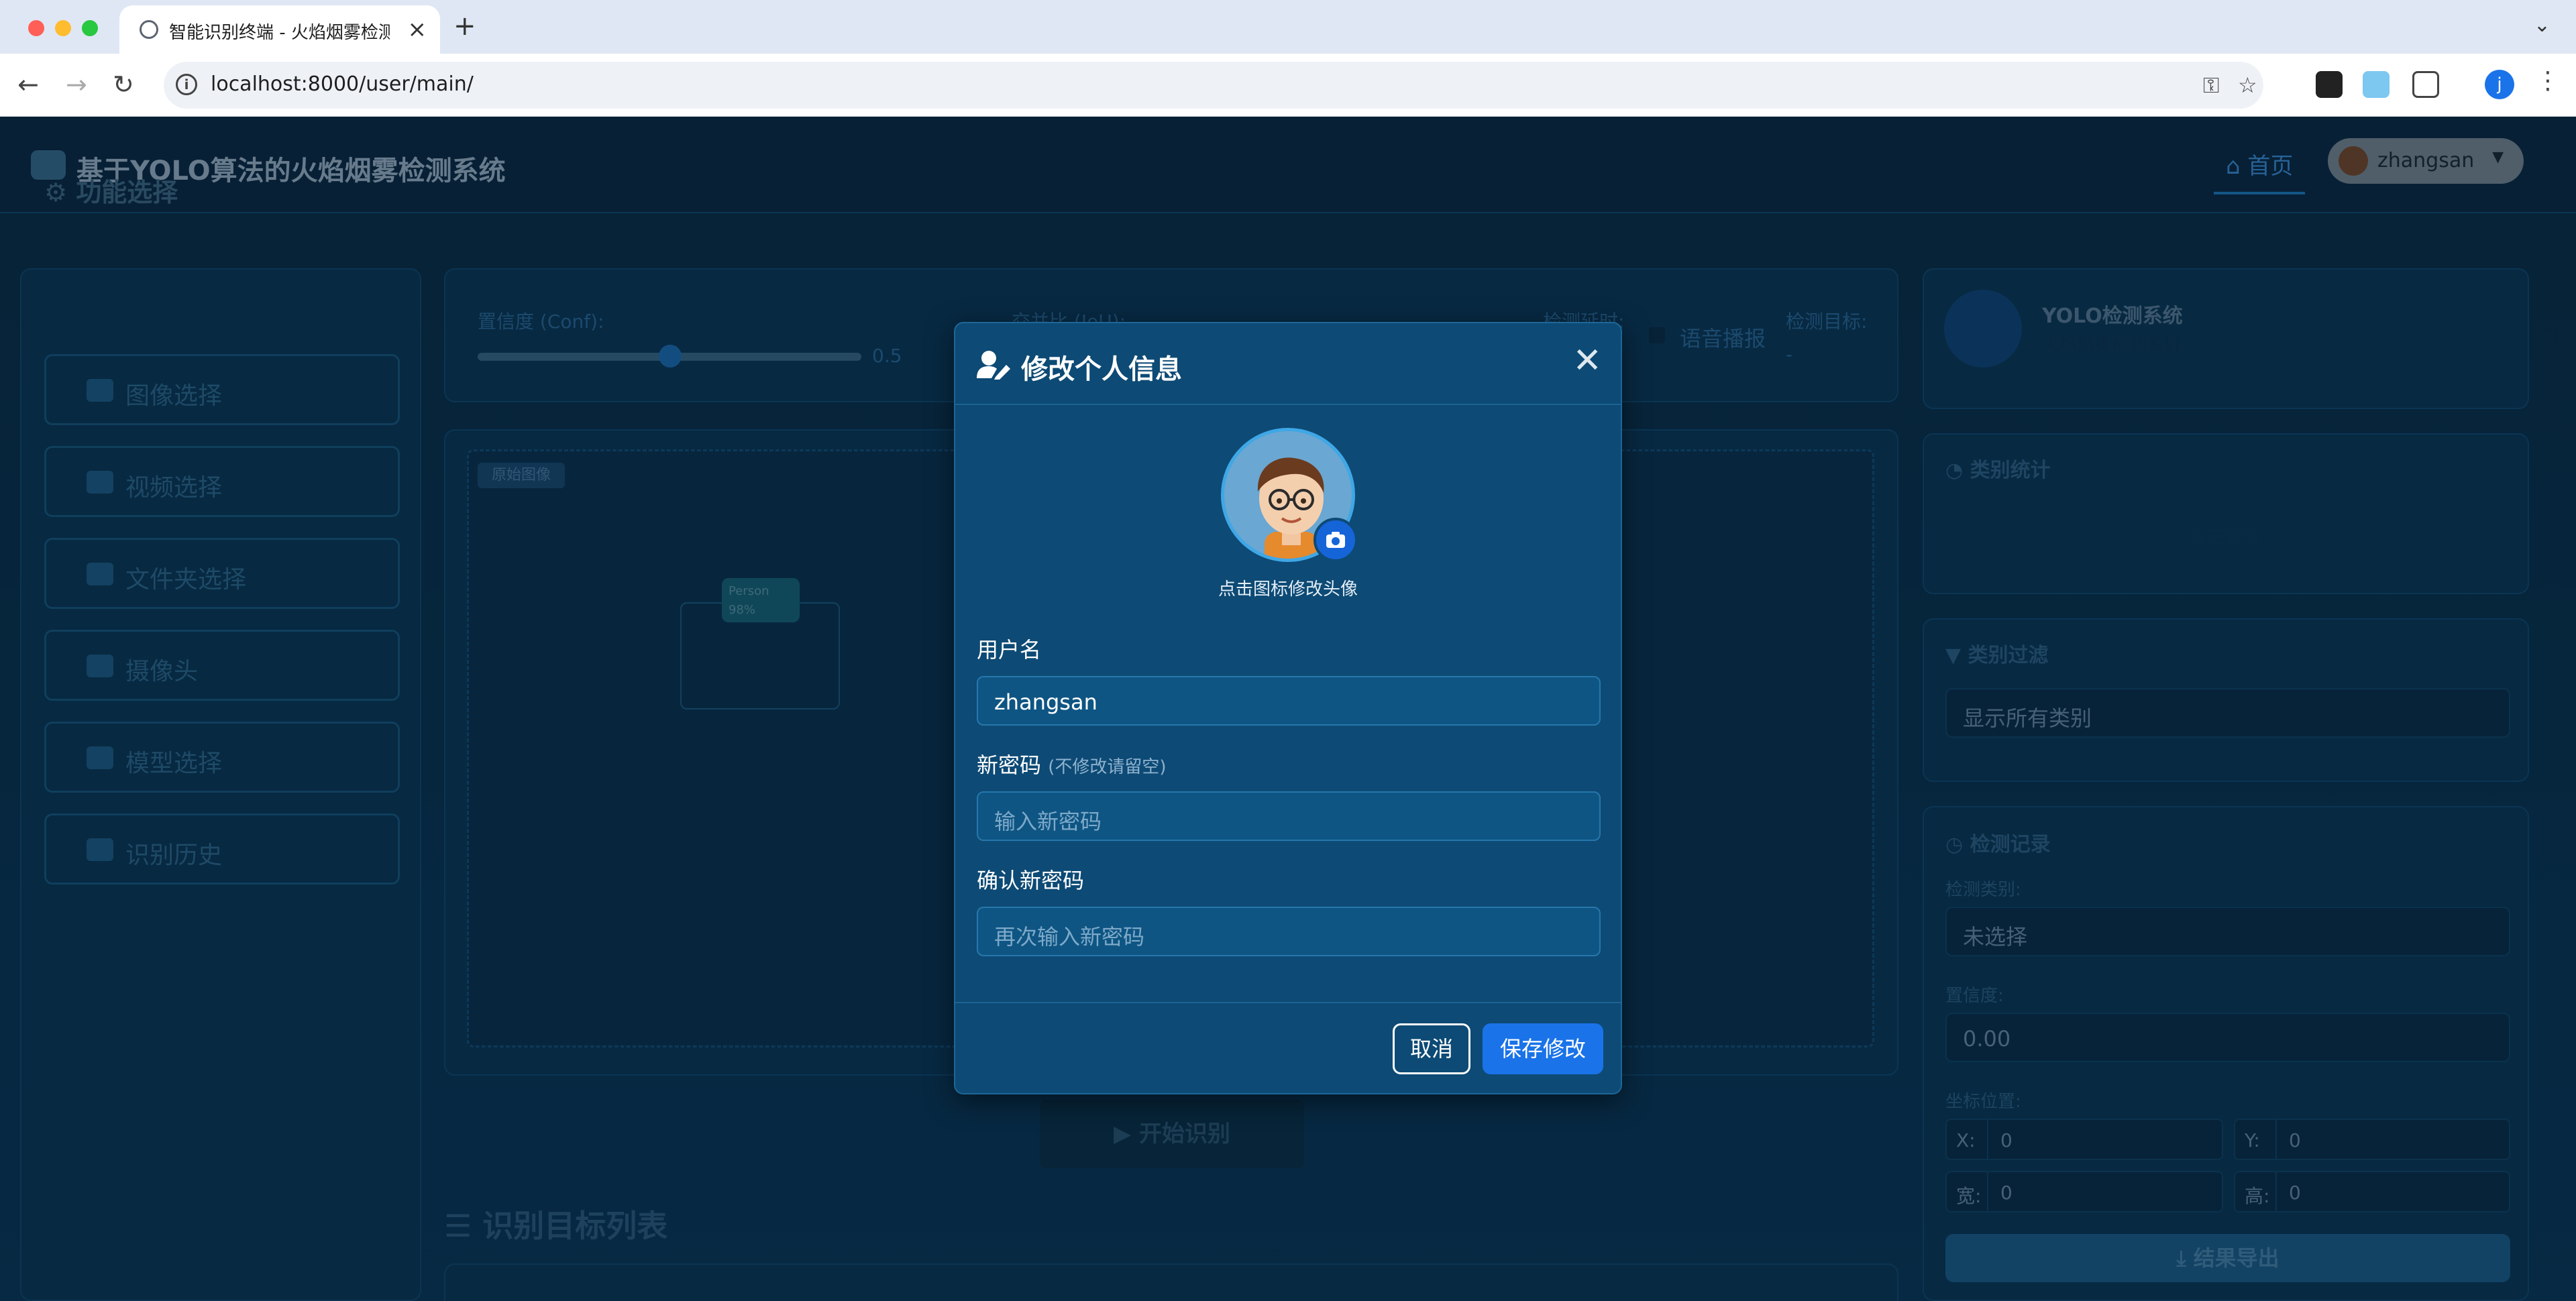  I want to click on new-password-label-text: 新密码, so click(1009, 765).